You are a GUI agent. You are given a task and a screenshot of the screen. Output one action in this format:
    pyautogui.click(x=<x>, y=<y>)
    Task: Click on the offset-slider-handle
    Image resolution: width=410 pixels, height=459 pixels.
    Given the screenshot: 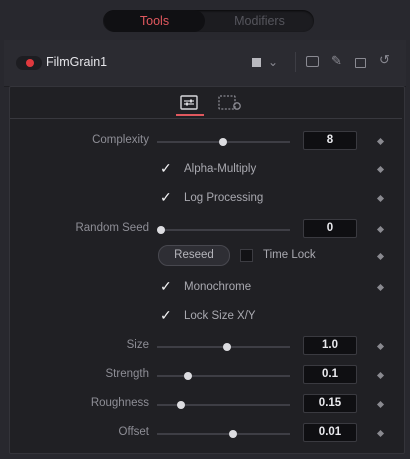 What is the action you would take?
    pyautogui.click(x=233, y=434)
    